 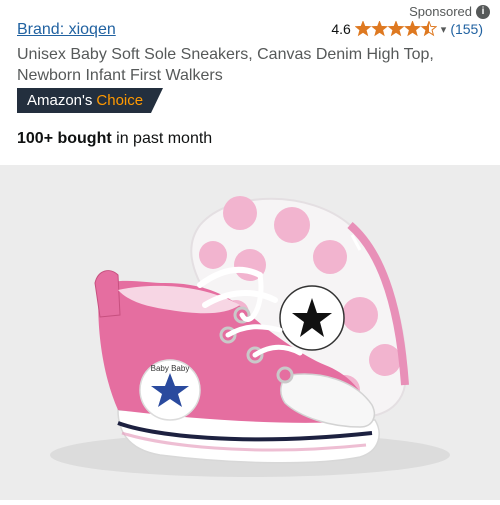 I want to click on brand-link: Brand: xioqen, so click(x=66, y=30).